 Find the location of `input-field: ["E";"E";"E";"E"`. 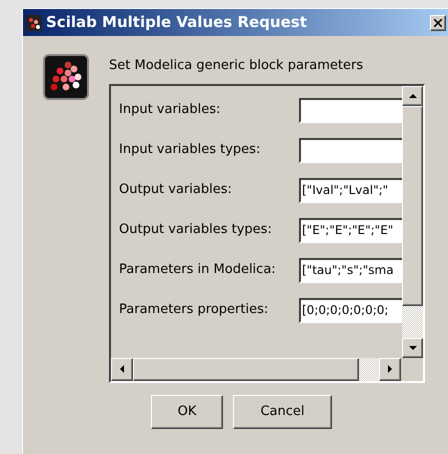

input-field: ["E";"E";"E";"E" is located at coordinates (350, 230).